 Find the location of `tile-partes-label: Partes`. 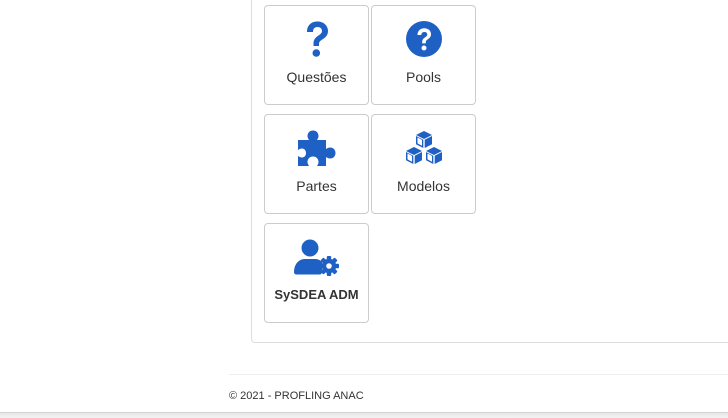

tile-partes-label: Partes is located at coordinates (316, 186).